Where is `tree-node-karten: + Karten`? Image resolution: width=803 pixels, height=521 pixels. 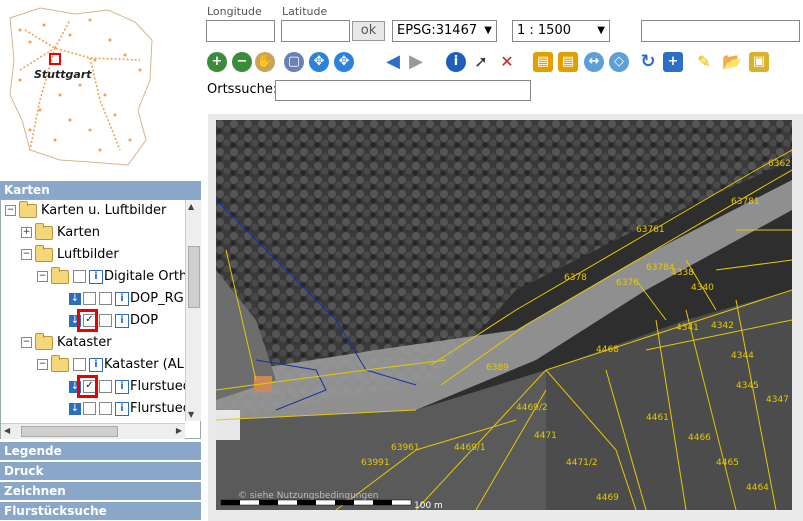 tree-node-karten: + Karten is located at coordinates (60, 232).